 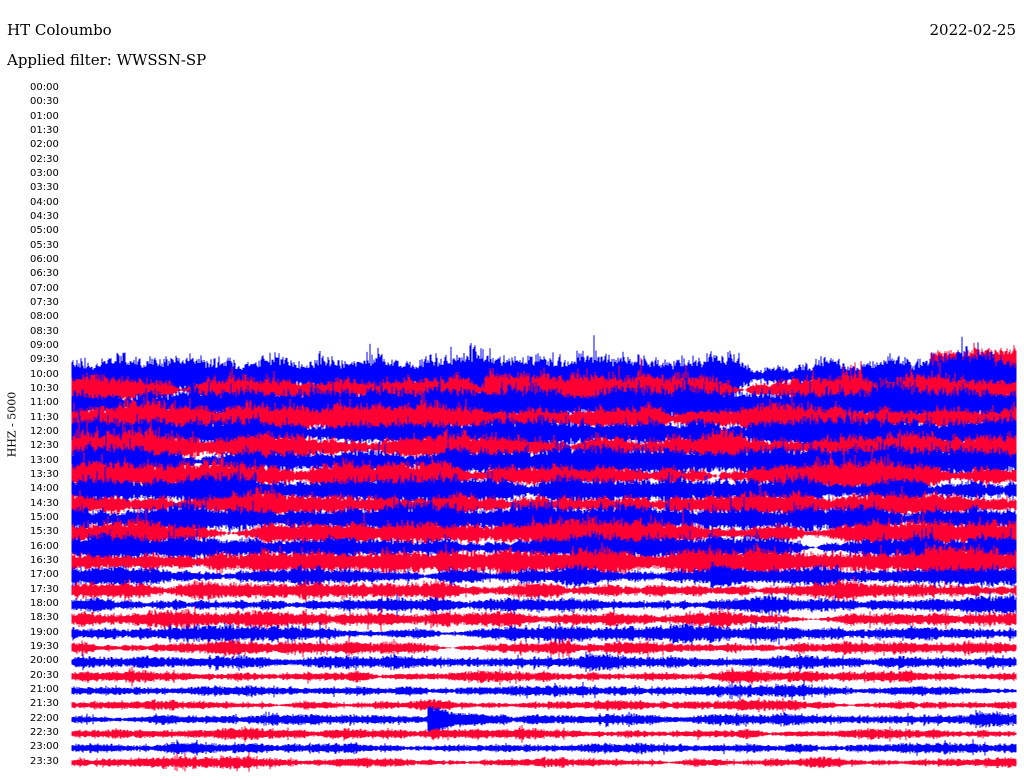 What do you see at coordinates (544, 676) in the screenshot?
I see `trace-row-2030` at bounding box center [544, 676].